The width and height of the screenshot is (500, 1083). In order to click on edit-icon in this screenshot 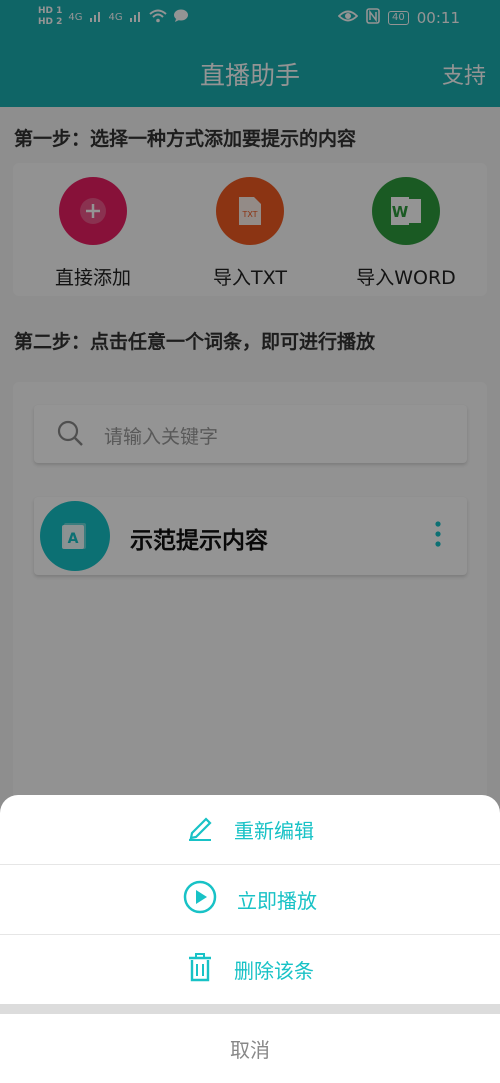, I will do `click(200, 829)`.